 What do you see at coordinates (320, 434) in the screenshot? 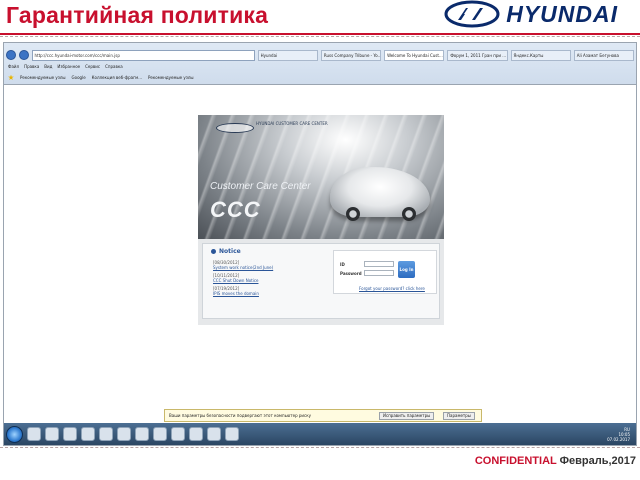
I see `windows-taskbar: RU 10:05 07.02.2017` at bounding box center [320, 434].